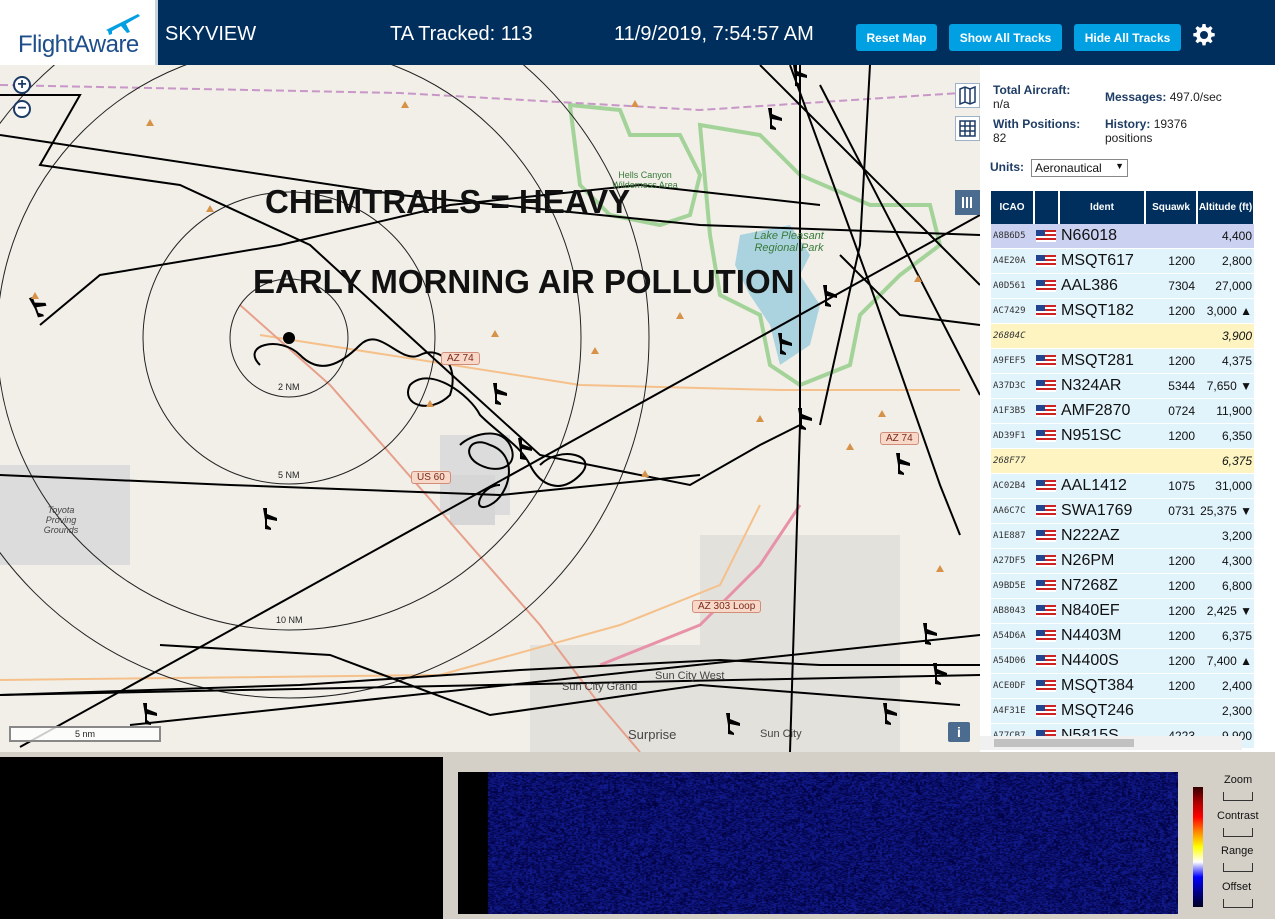 This screenshot has width=1275, height=919. What do you see at coordinates (22, 109) in the screenshot?
I see `zoom-out-button: −` at bounding box center [22, 109].